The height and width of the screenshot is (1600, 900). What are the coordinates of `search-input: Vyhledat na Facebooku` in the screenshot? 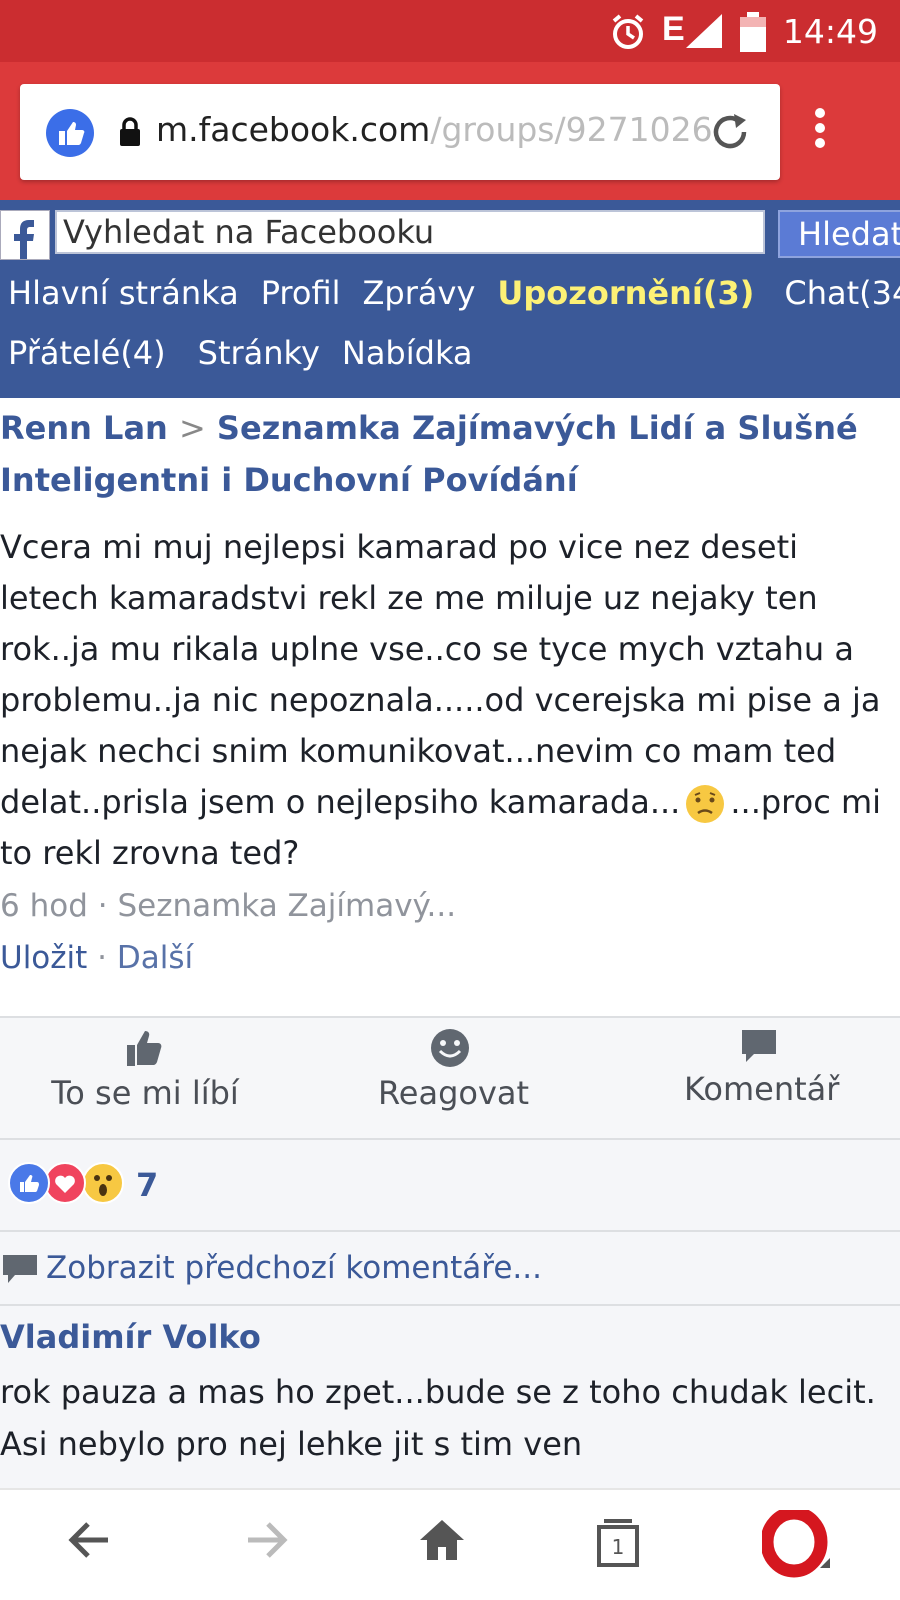 It's located at (410, 232).